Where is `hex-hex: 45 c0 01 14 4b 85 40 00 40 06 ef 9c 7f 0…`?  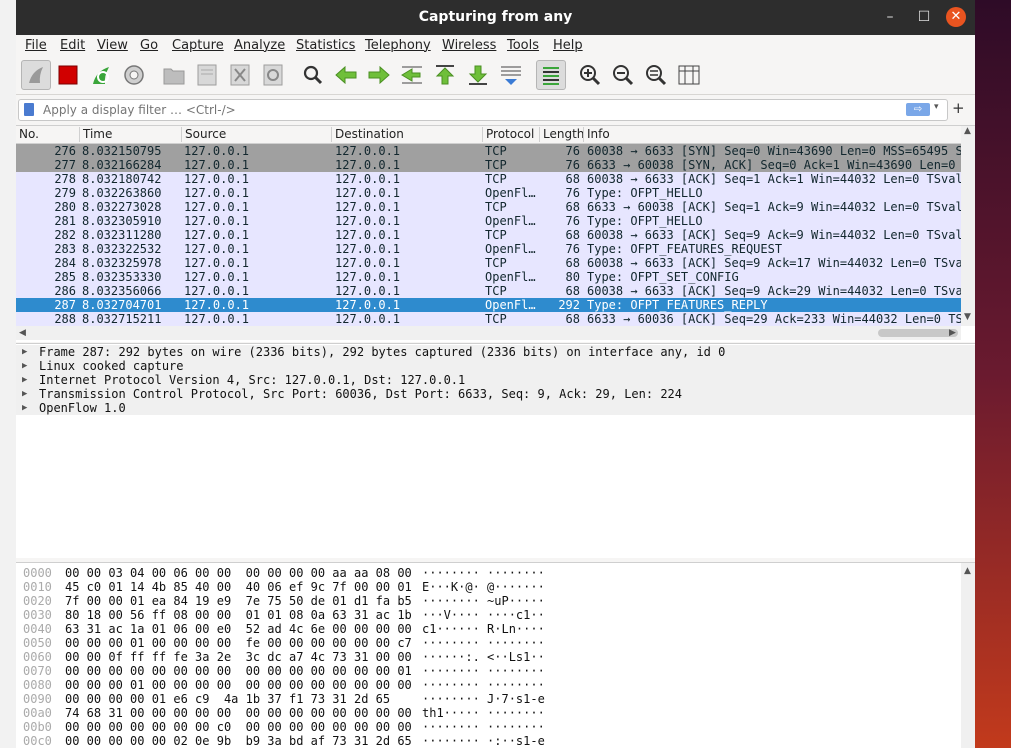
hex-hex: 45 c0 01 14 4b 85 40 00 40 06 ef 9c 7f 0… is located at coordinates (238, 587).